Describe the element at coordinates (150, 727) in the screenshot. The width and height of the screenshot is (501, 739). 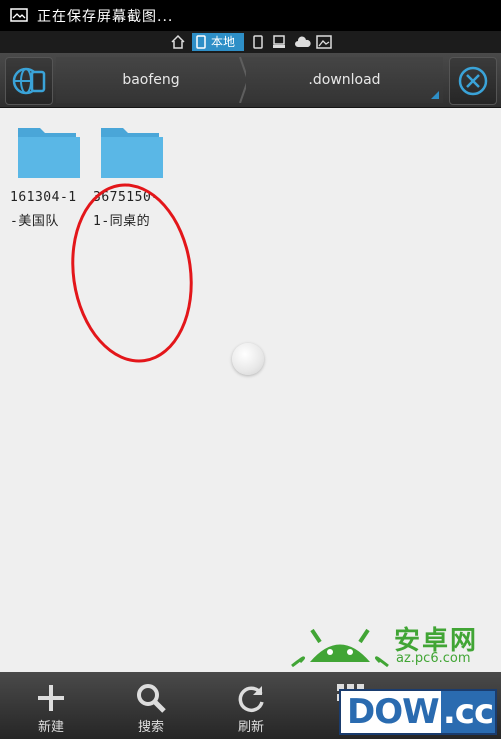
I see `search-button-label: 搜索` at that location.